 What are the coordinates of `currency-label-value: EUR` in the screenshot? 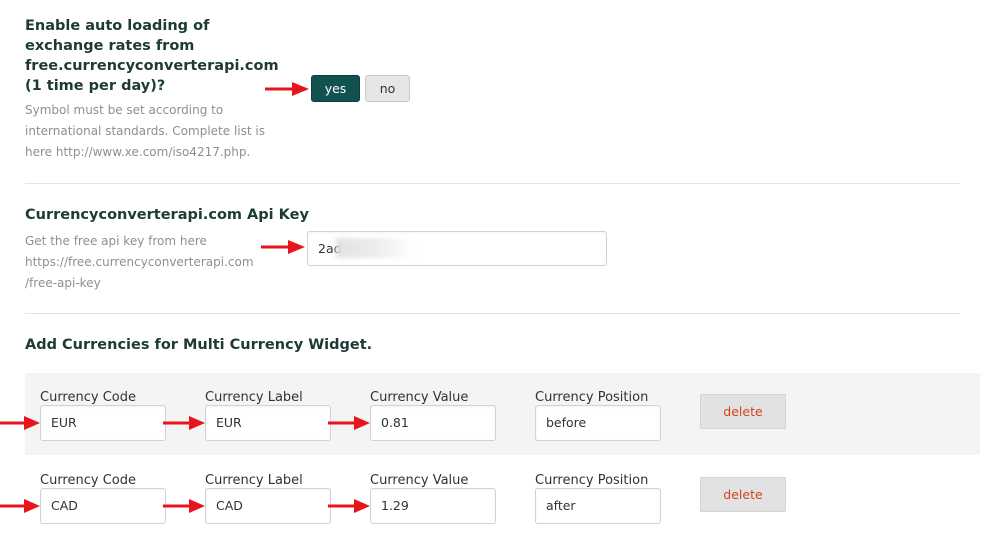 It's located at (229, 422).